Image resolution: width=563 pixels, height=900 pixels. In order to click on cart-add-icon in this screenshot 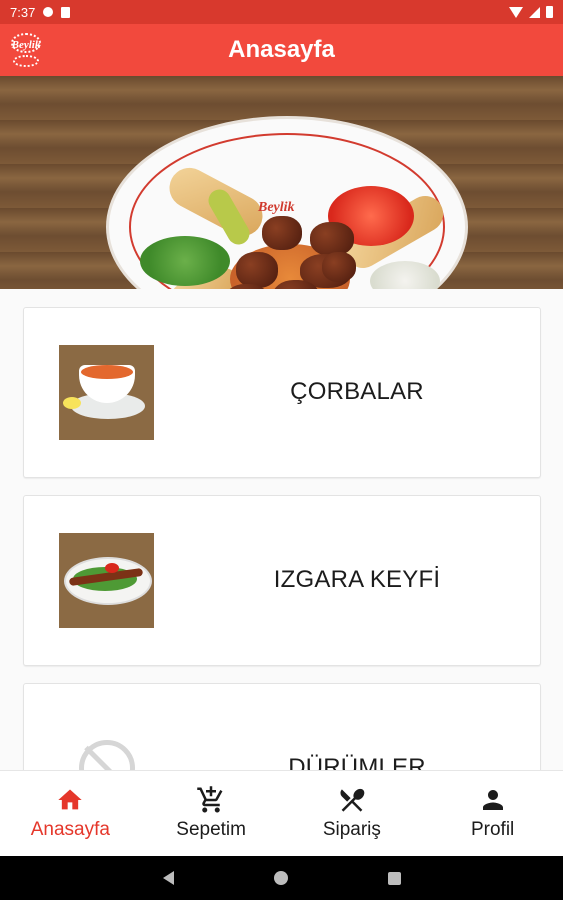, I will do `click(210, 799)`.